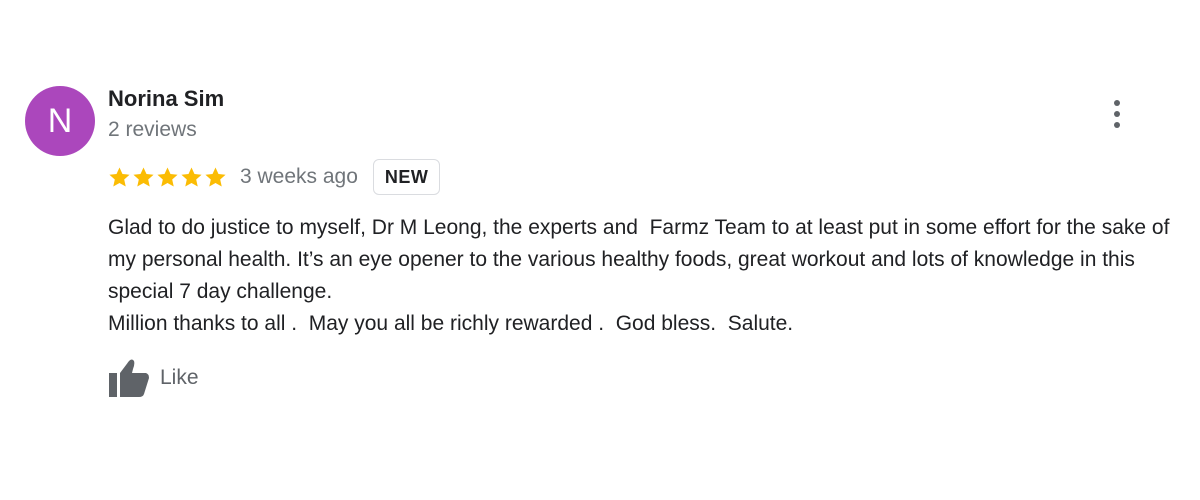 Image resolution: width=1200 pixels, height=500 pixels. What do you see at coordinates (129, 378) in the screenshot?
I see `thumb-up-icon` at bounding box center [129, 378].